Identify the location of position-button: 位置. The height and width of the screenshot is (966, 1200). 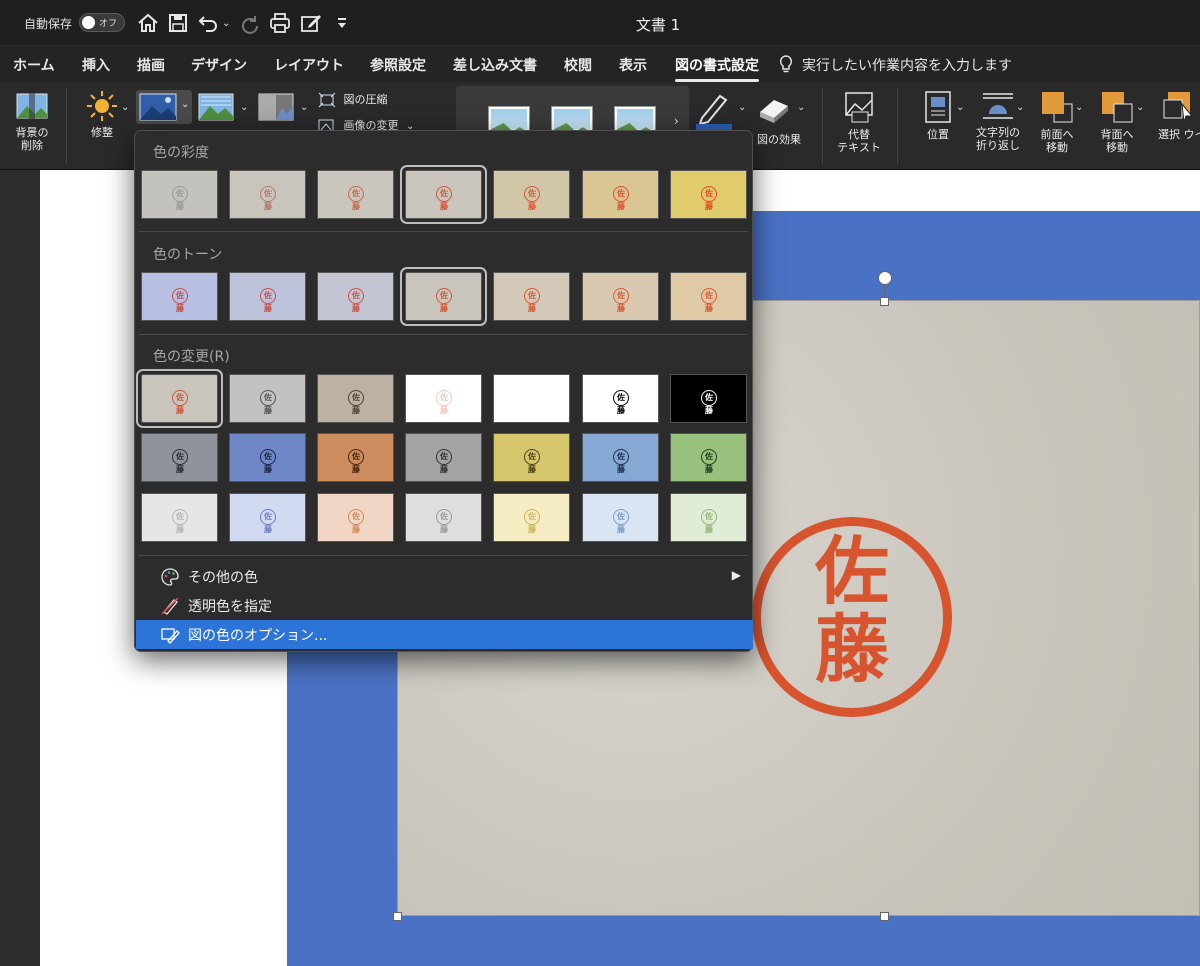
(938, 115).